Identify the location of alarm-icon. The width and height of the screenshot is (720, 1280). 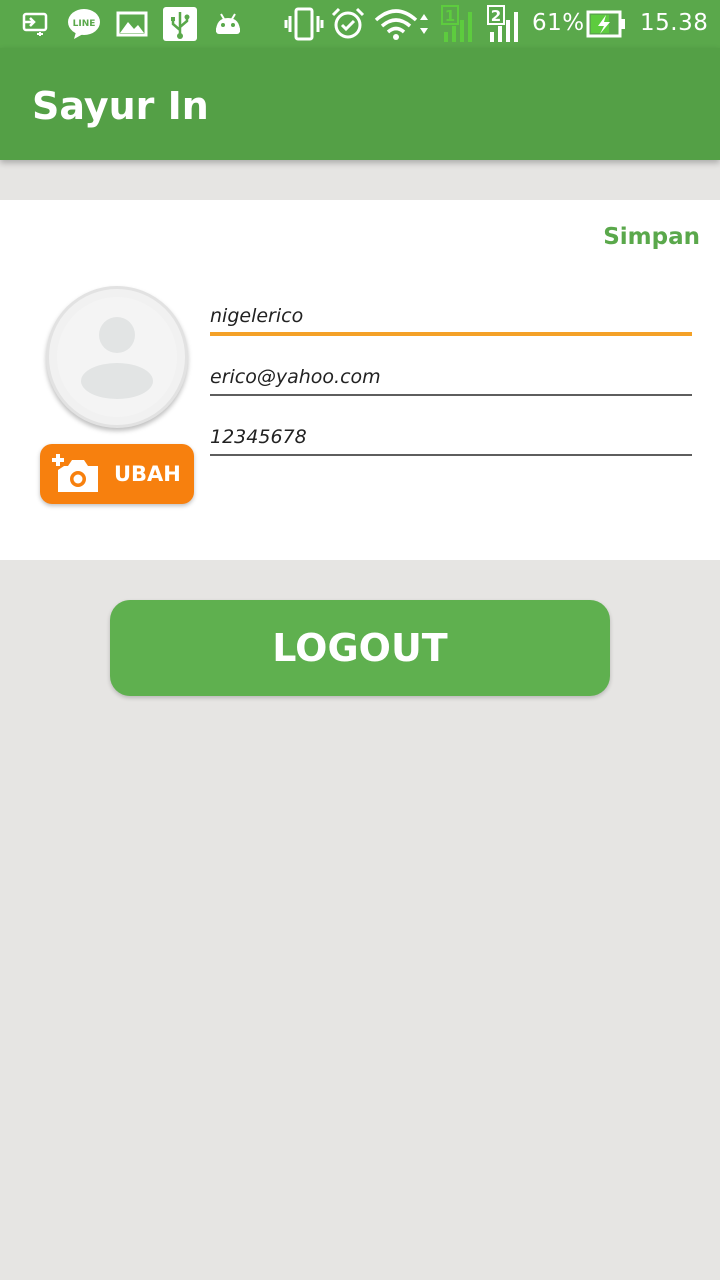
(348, 23).